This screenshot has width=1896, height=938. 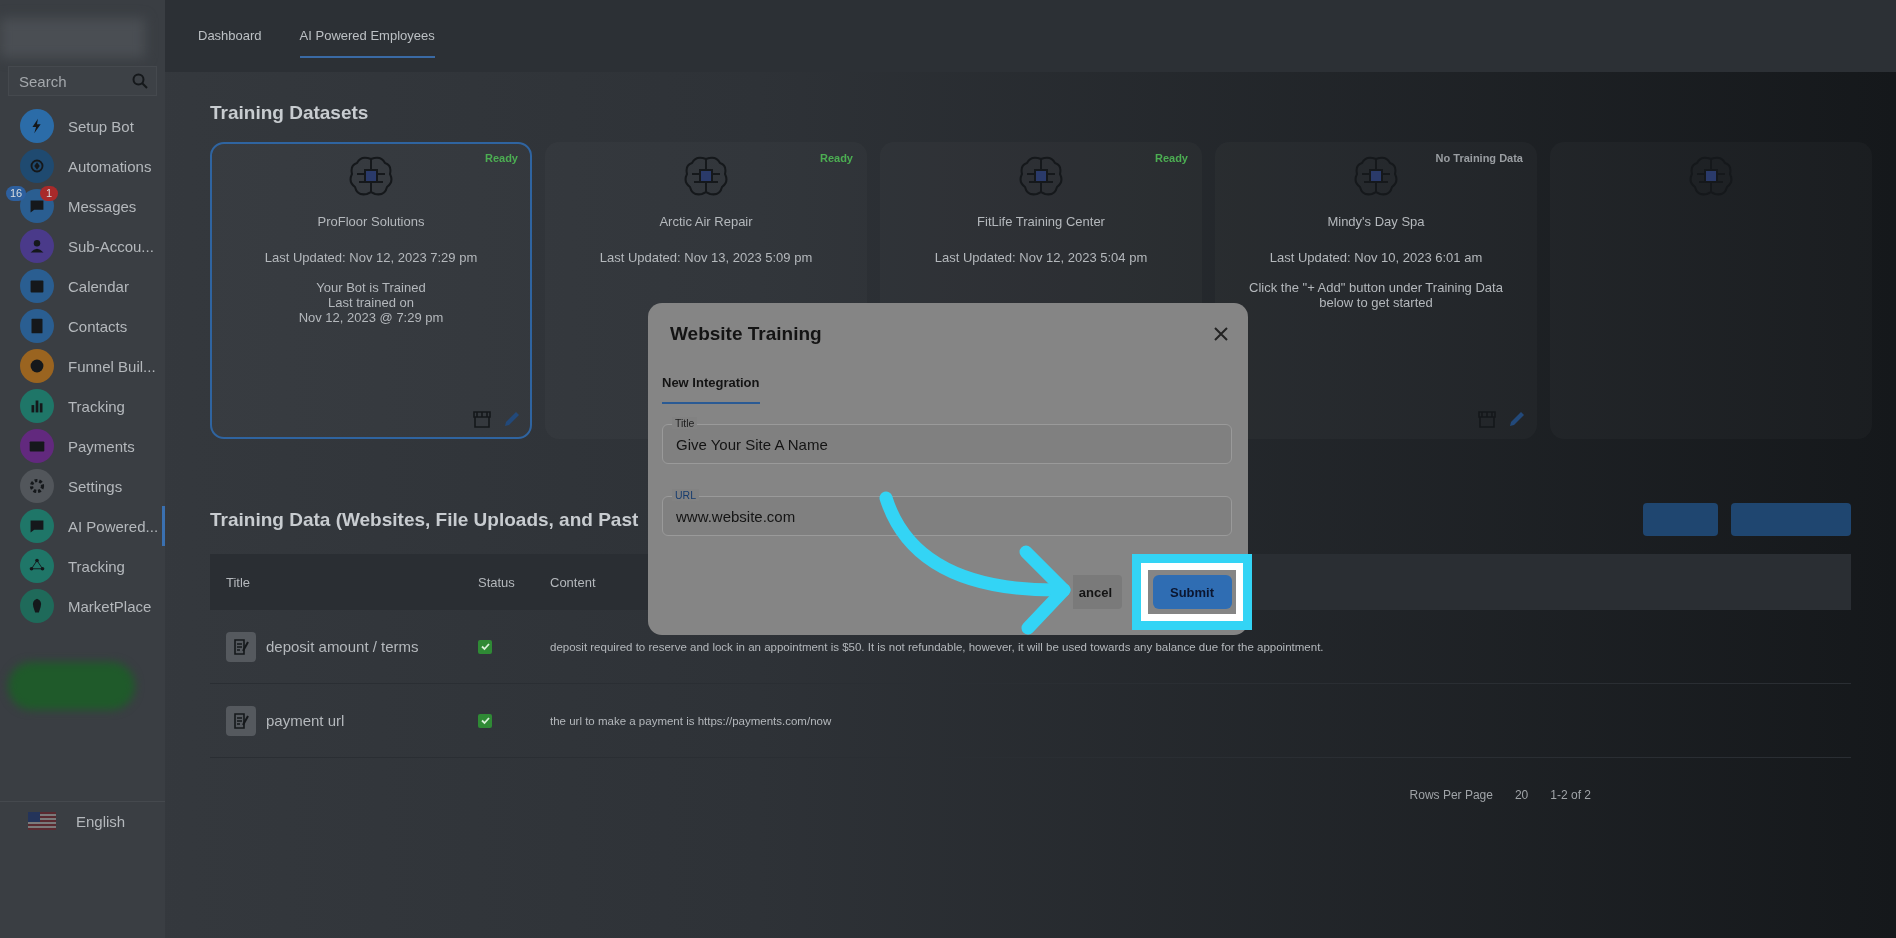 I want to click on card-title: Mindy's Day Spa, so click(x=1376, y=221).